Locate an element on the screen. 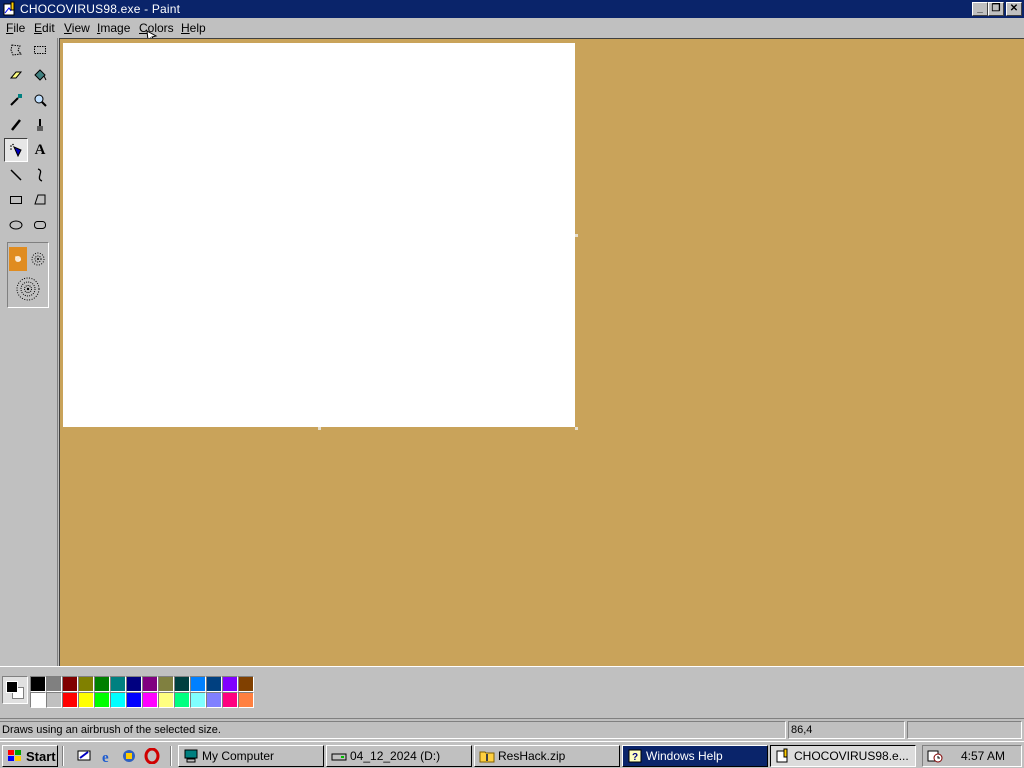 The height and width of the screenshot is (768, 1024). current-colors is located at coordinates (15, 690).